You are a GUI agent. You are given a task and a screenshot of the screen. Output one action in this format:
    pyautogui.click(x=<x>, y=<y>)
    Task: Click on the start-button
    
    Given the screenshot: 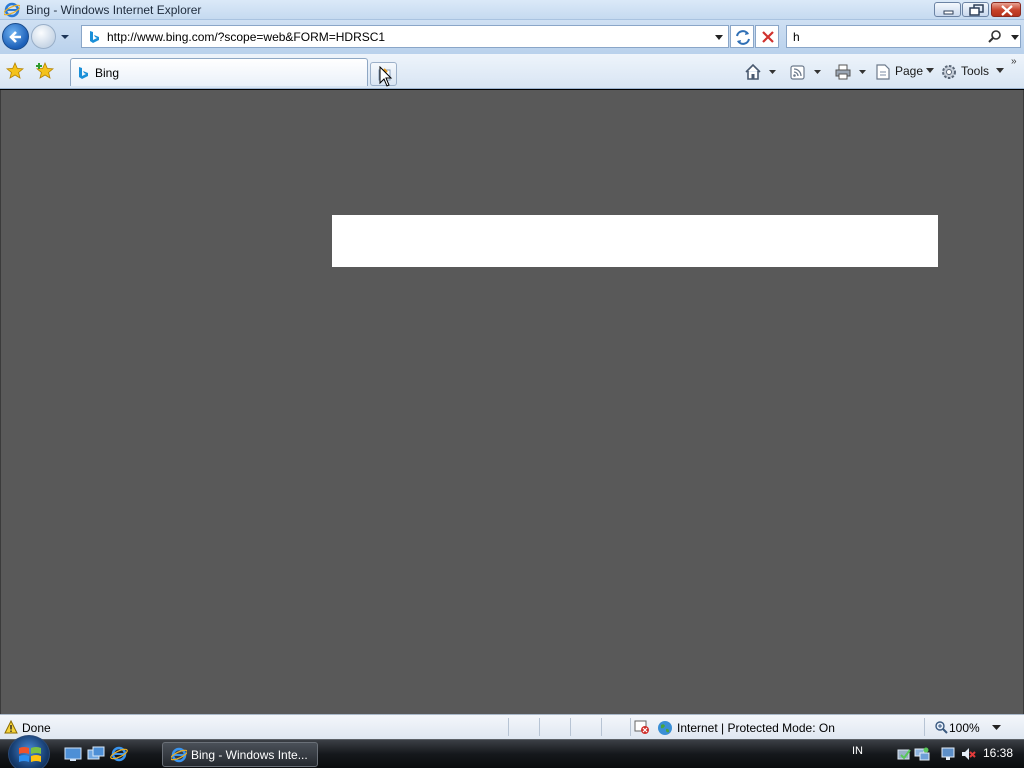 What is the action you would take?
    pyautogui.click(x=29, y=751)
    